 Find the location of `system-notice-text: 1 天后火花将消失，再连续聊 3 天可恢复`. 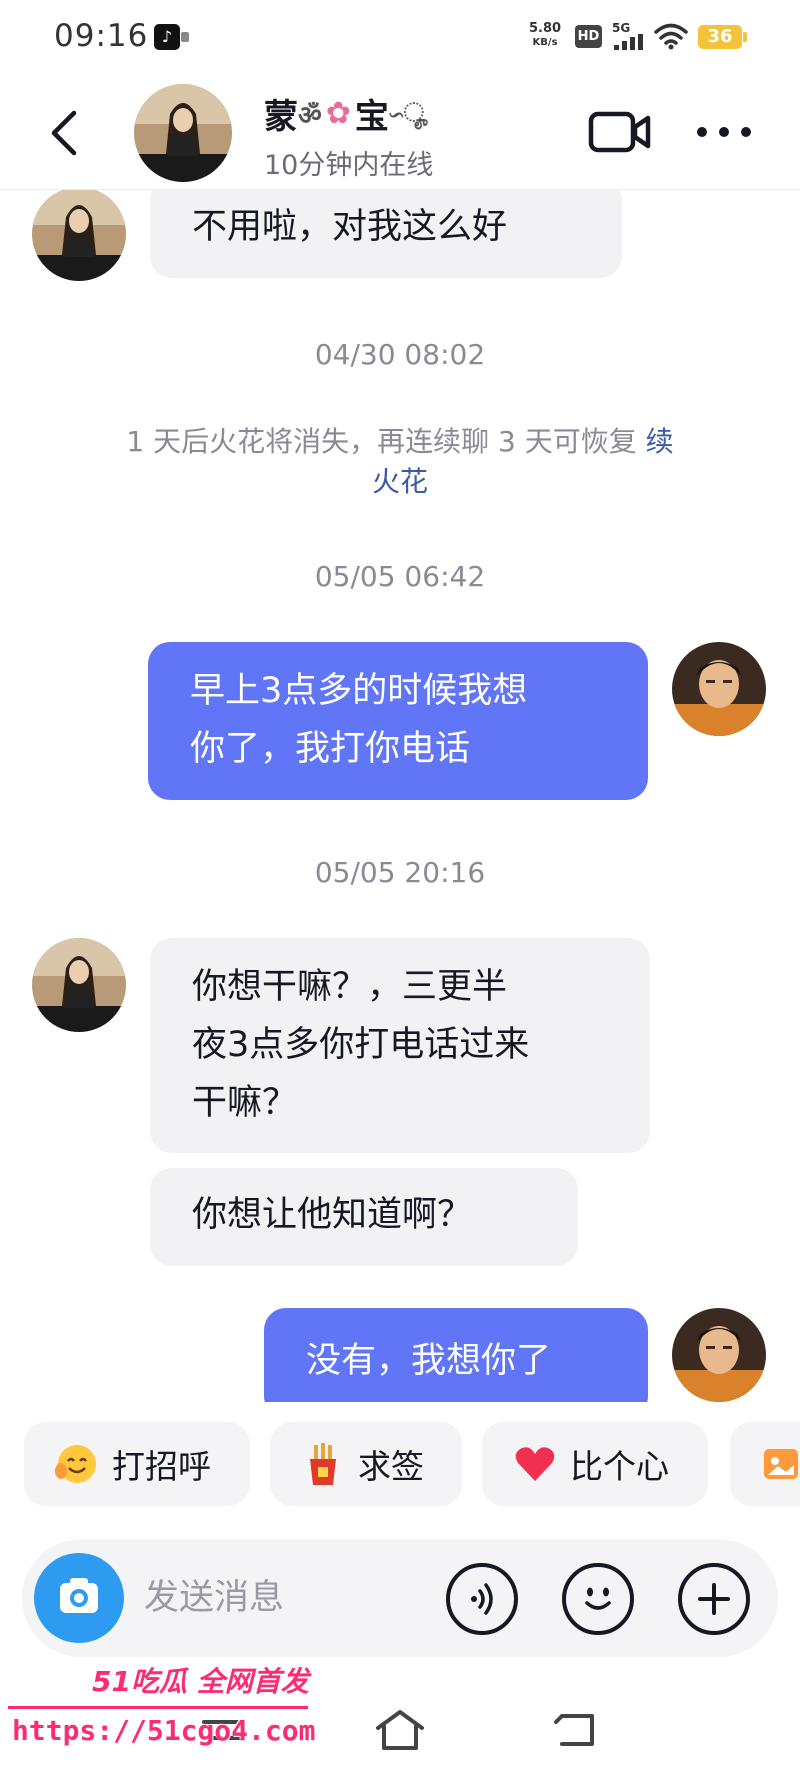

system-notice-text: 1 天后火花将消失，再连续聊 3 天可恢复 is located at coordinates (381, 441).